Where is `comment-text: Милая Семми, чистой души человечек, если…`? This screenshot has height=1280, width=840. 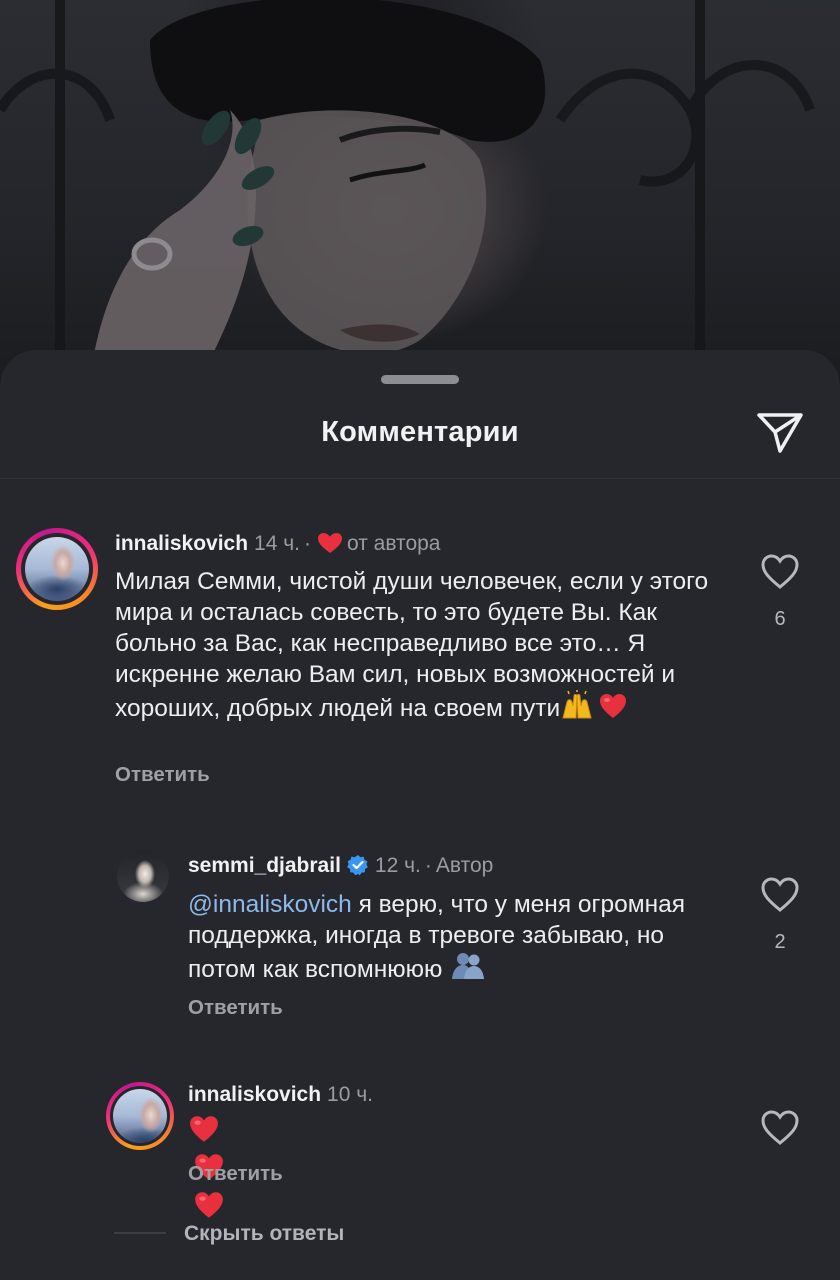 comment-text: Милая Семми, чистой души человечек, если… is located at coordinates (425, 647).